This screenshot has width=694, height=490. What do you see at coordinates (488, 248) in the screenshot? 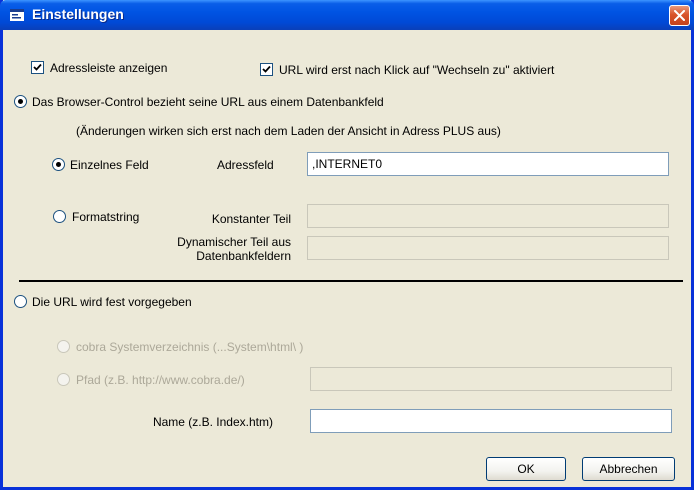
I see `dynamischer-teil-input` at bounding box center [488, 248].